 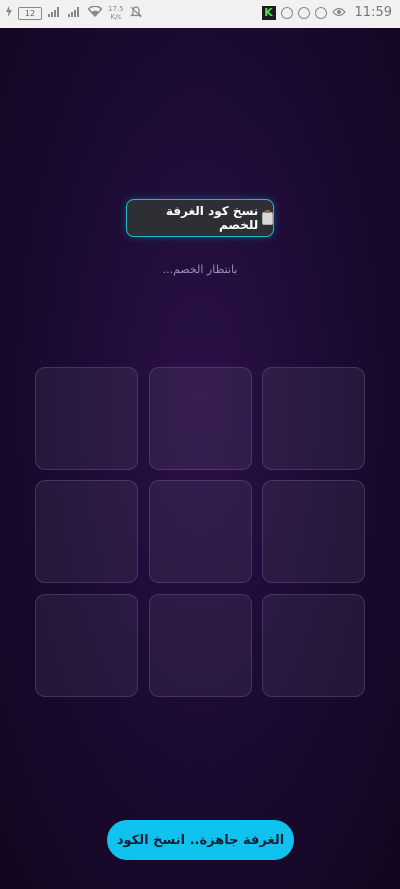 I want to click on sim-icon, so click(x=320, y=12).